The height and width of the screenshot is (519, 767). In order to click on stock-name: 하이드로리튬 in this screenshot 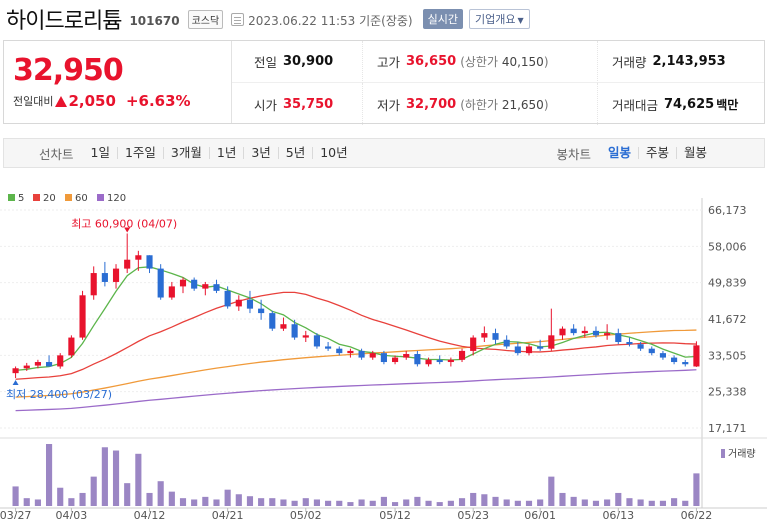, I will do `click(64, 21)`.